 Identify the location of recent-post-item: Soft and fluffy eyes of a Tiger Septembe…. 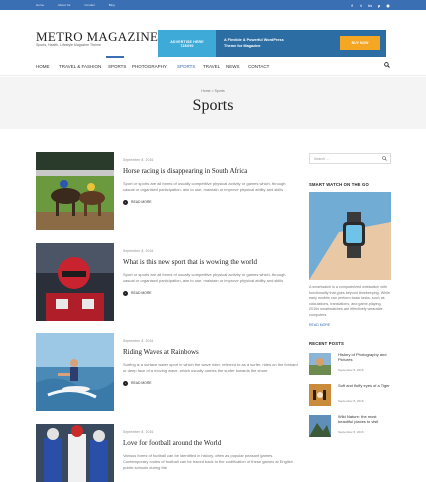
(350, 395).